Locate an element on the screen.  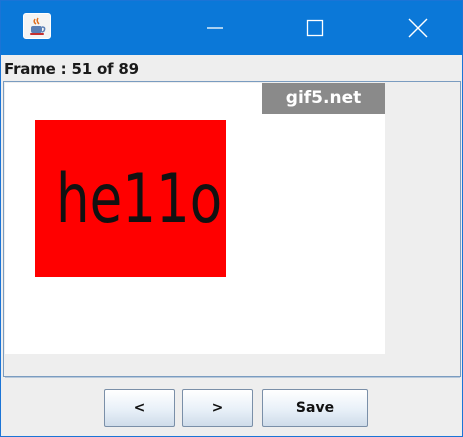
minimize-button is located at coordinates (215, 28).